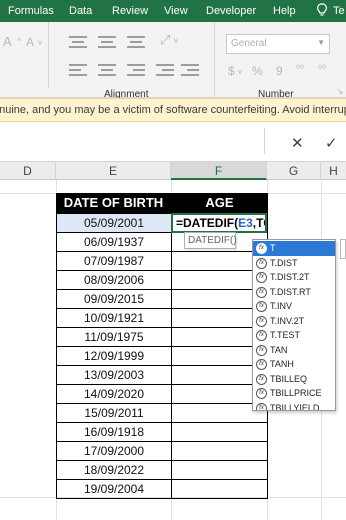 The width and height of the screenshot is (346, 520). I want to click on table-row: 19/09/2004, so click(162, 489).